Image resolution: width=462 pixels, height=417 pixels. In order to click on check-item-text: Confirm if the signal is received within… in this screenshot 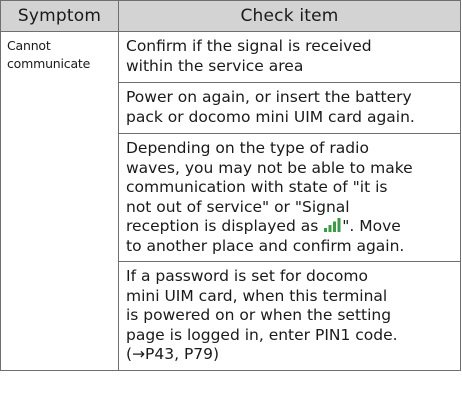, I will do `click(249, 56)`.